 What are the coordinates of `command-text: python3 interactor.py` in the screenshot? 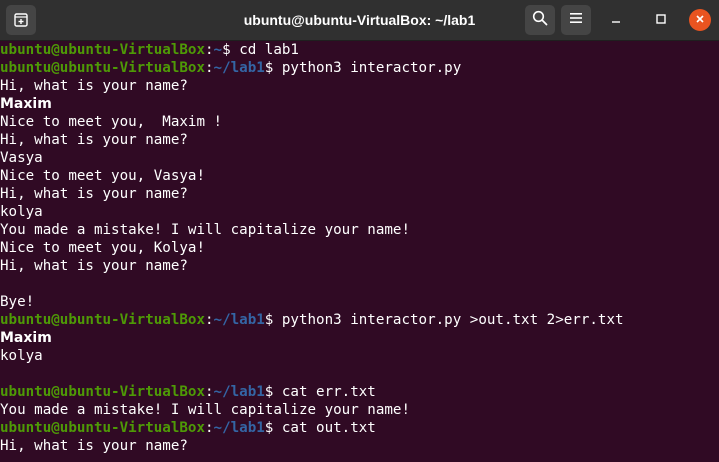 It's located at (371, 68).